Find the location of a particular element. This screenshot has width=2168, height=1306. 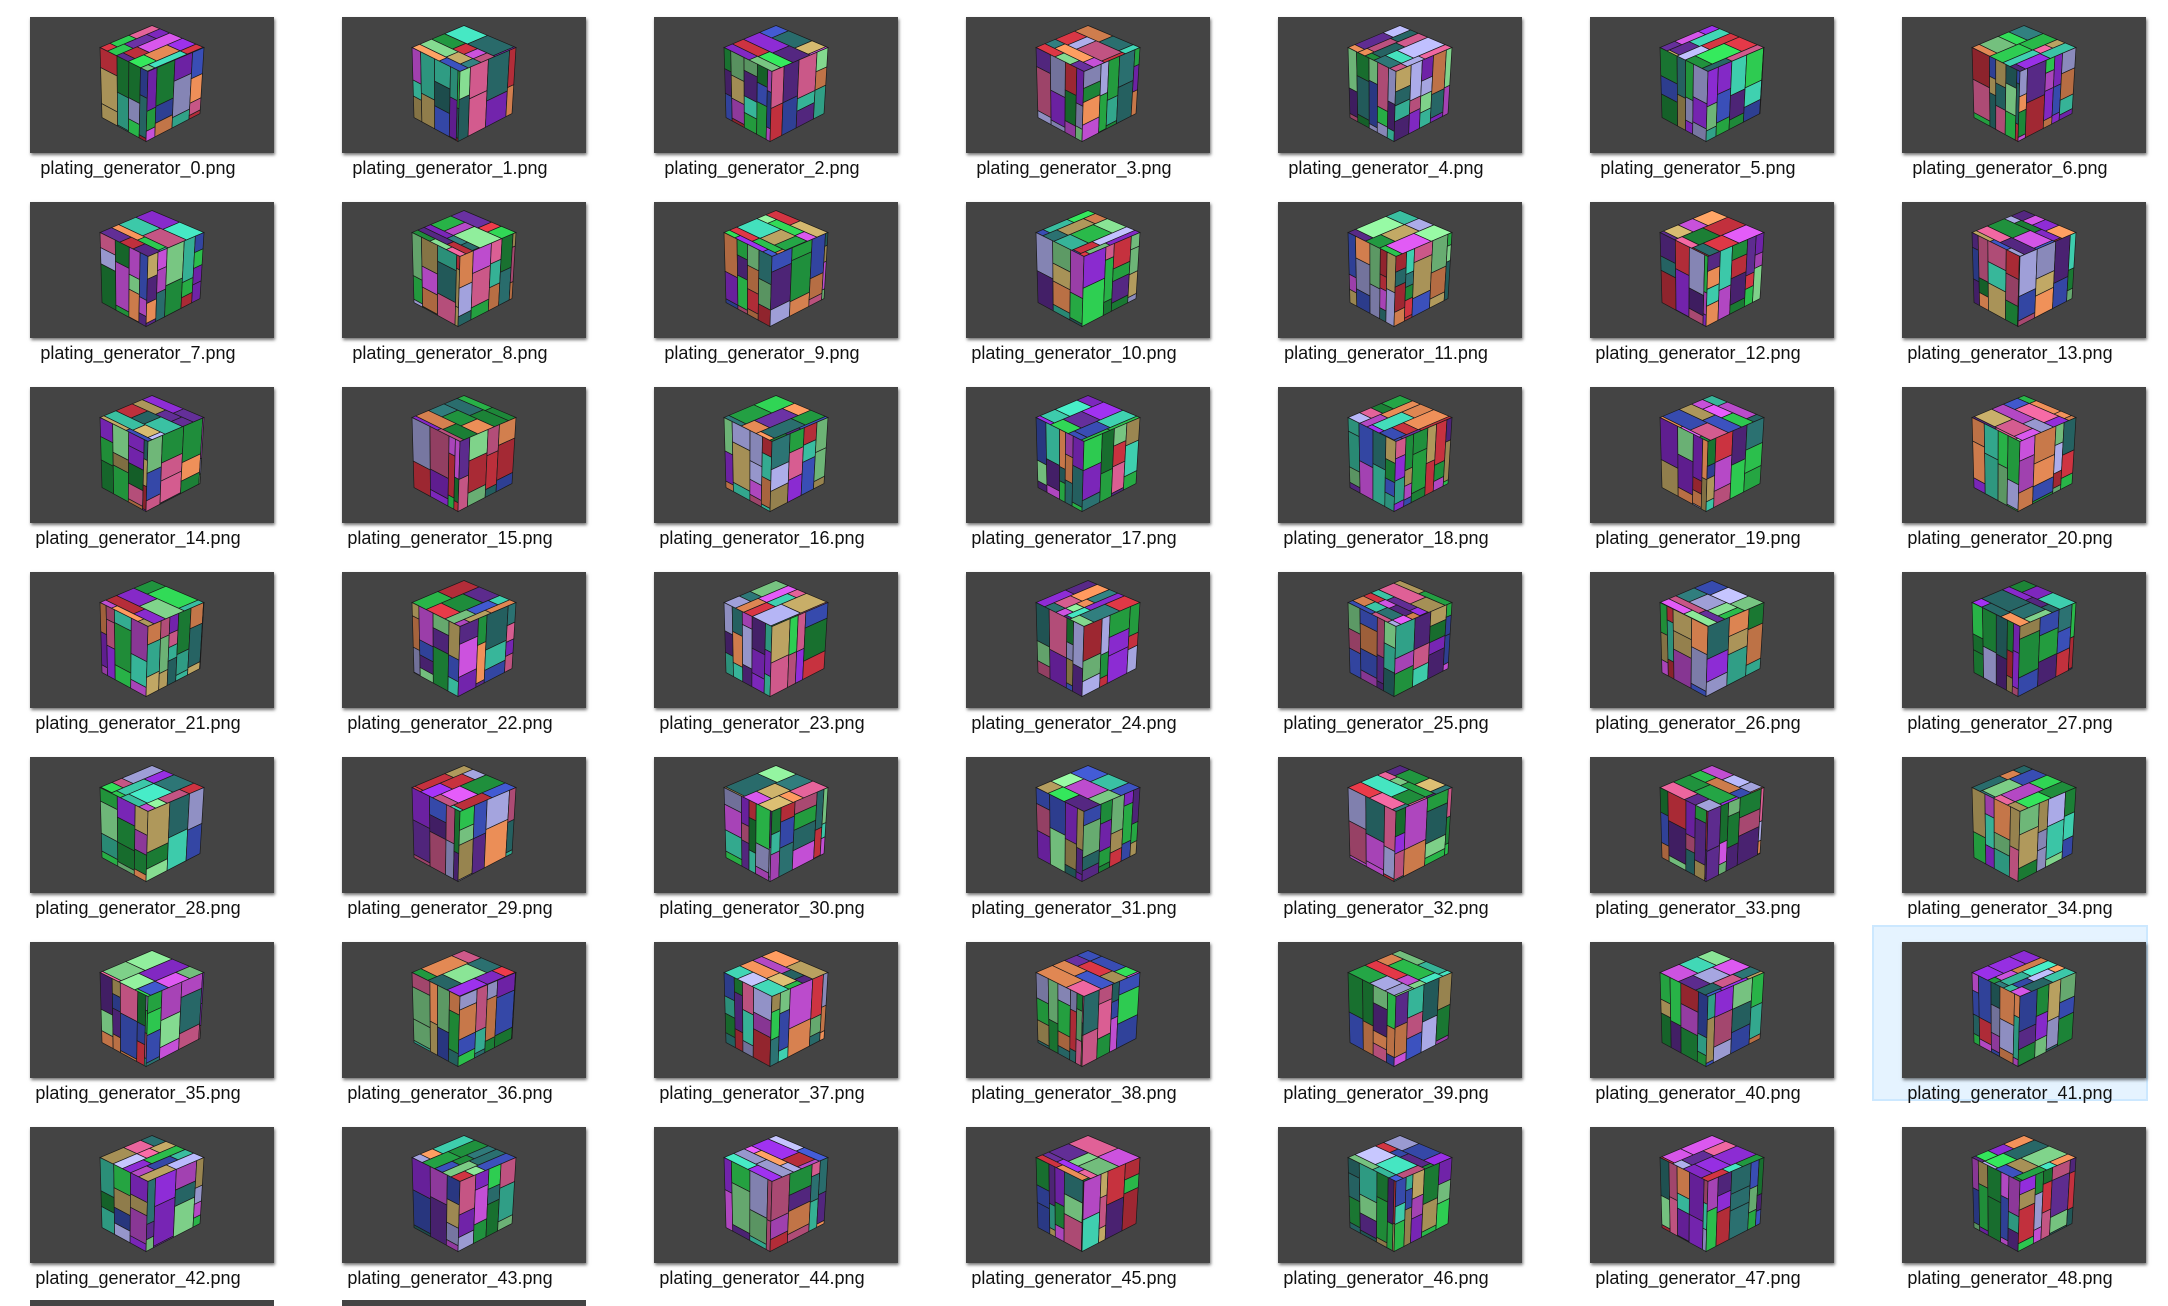

file-name-label: plating_generator_6.png is located at coordinates (2010, 168).